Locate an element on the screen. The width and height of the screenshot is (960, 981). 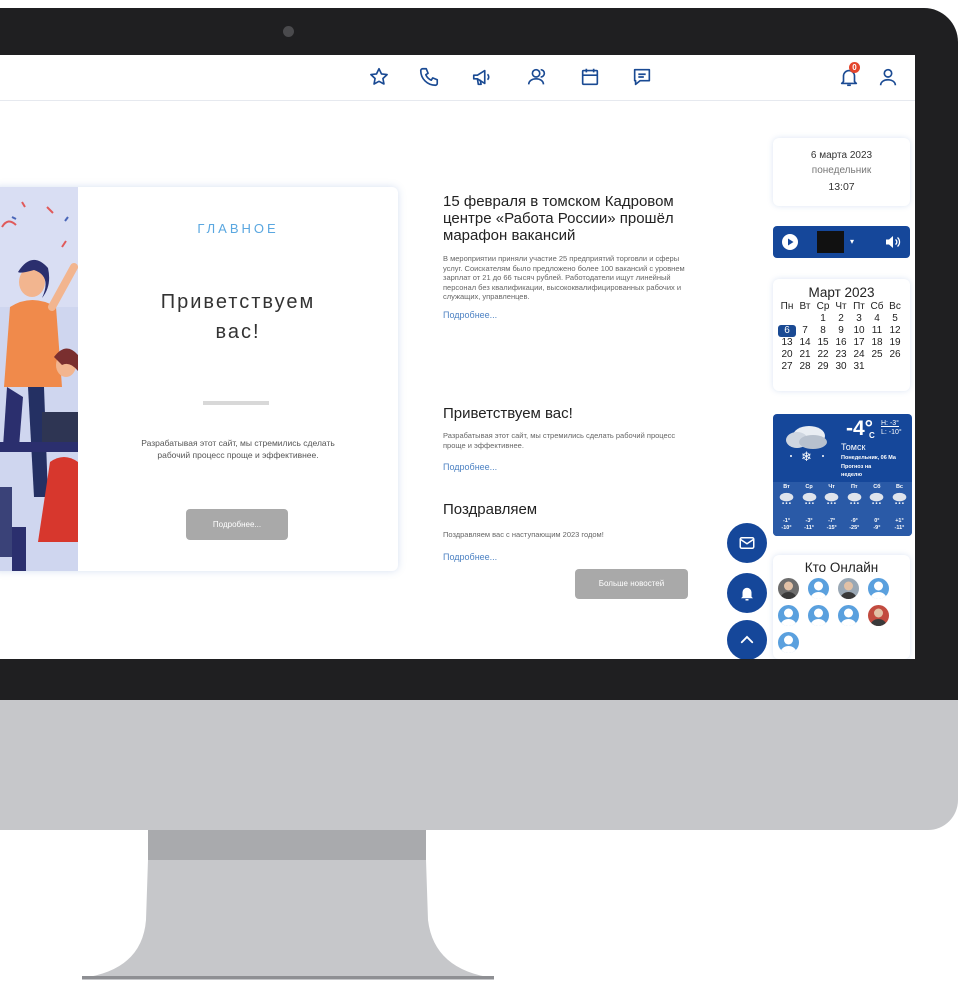
radio-station-logo is located at coordinates (830, 242).